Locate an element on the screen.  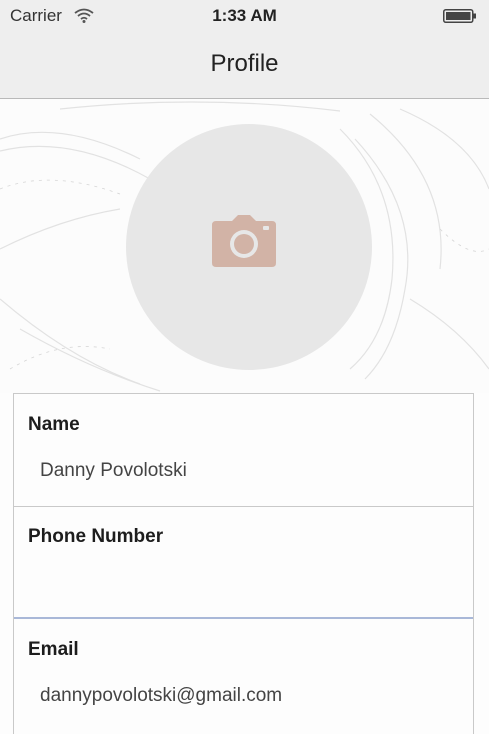
phone-label: Phone Number is located at coordinates (96, 536).